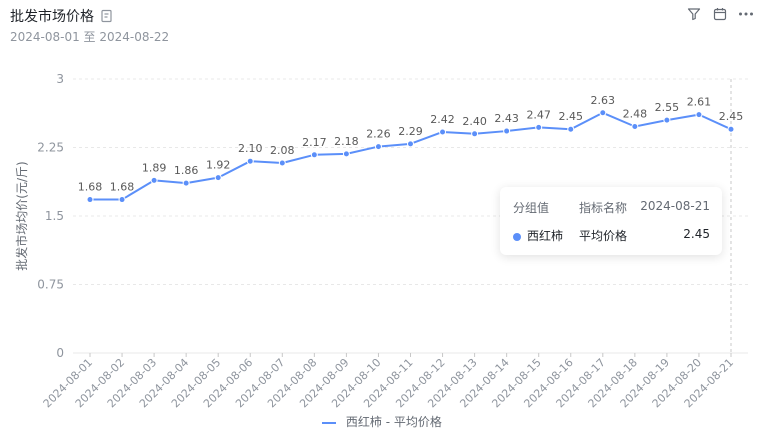  What do you see at coordinates (603, 208) in the screenshot?
I see `tooltip-col-metric: 指标名称` at bounding box center [603, 208].